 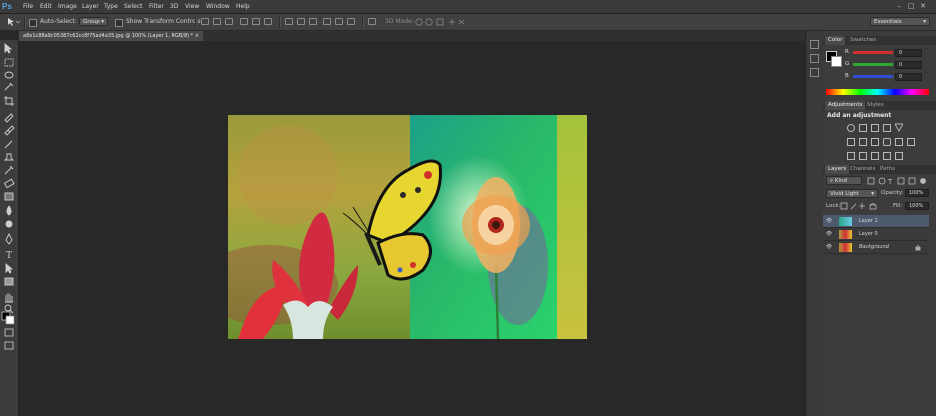 What do you see at coordinates (814, 58) in the screenshot?
I see `properties-panel-icon` at bounding box center [814, 58].